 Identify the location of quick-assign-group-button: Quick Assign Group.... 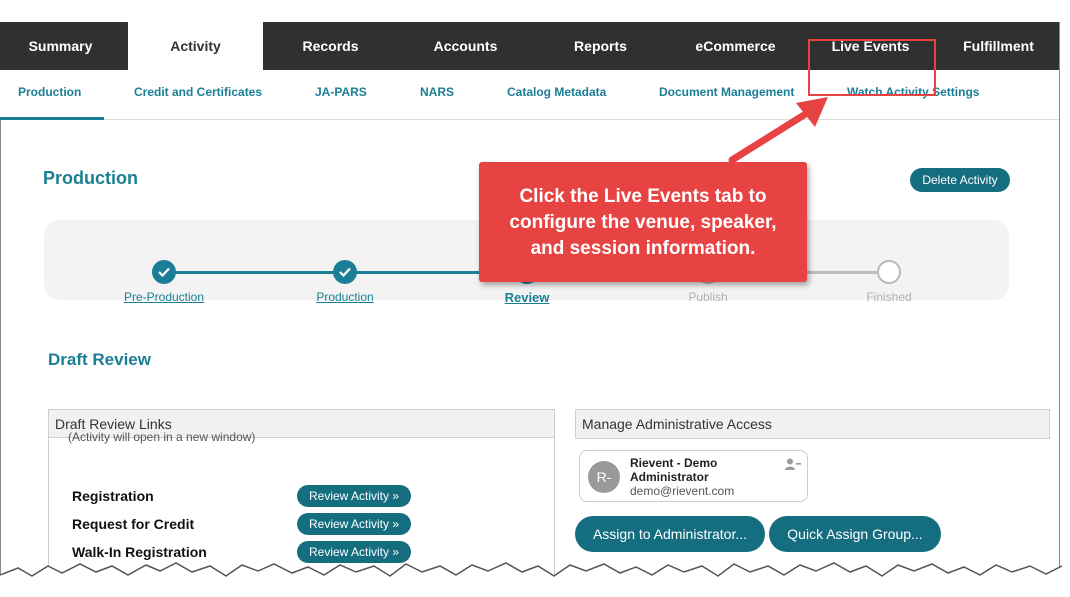
(855, 534).